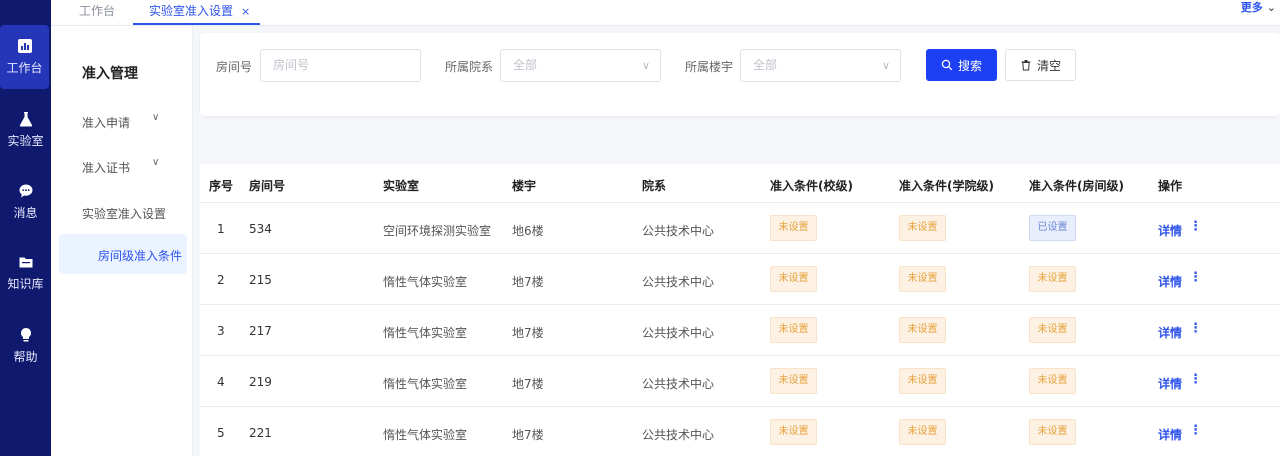 Image resolution: width=1280 pixels, height=456 pixels. What do you see at coordinates (24, 68) in the screenshot?
I see `rail-item-label: 工作台` at bounding box center [24, 68].